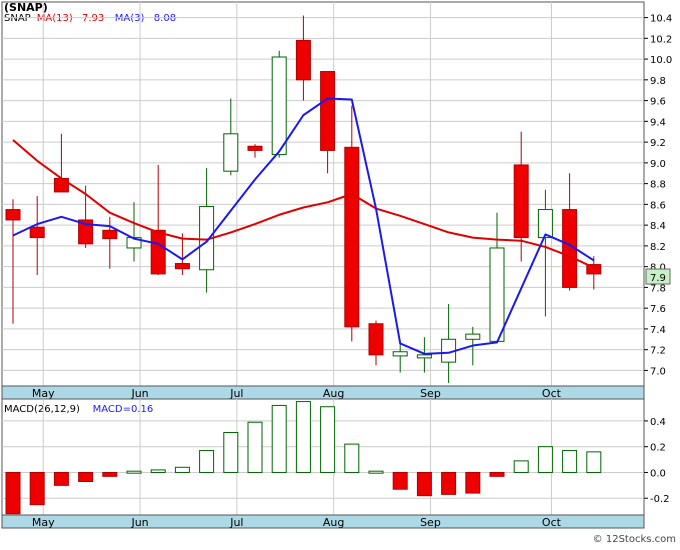 The height and width of the screenshot is (550, 680). I want to click on macd-legend: MACD(26,12,9) MACD=0.16, so click(78, 409).